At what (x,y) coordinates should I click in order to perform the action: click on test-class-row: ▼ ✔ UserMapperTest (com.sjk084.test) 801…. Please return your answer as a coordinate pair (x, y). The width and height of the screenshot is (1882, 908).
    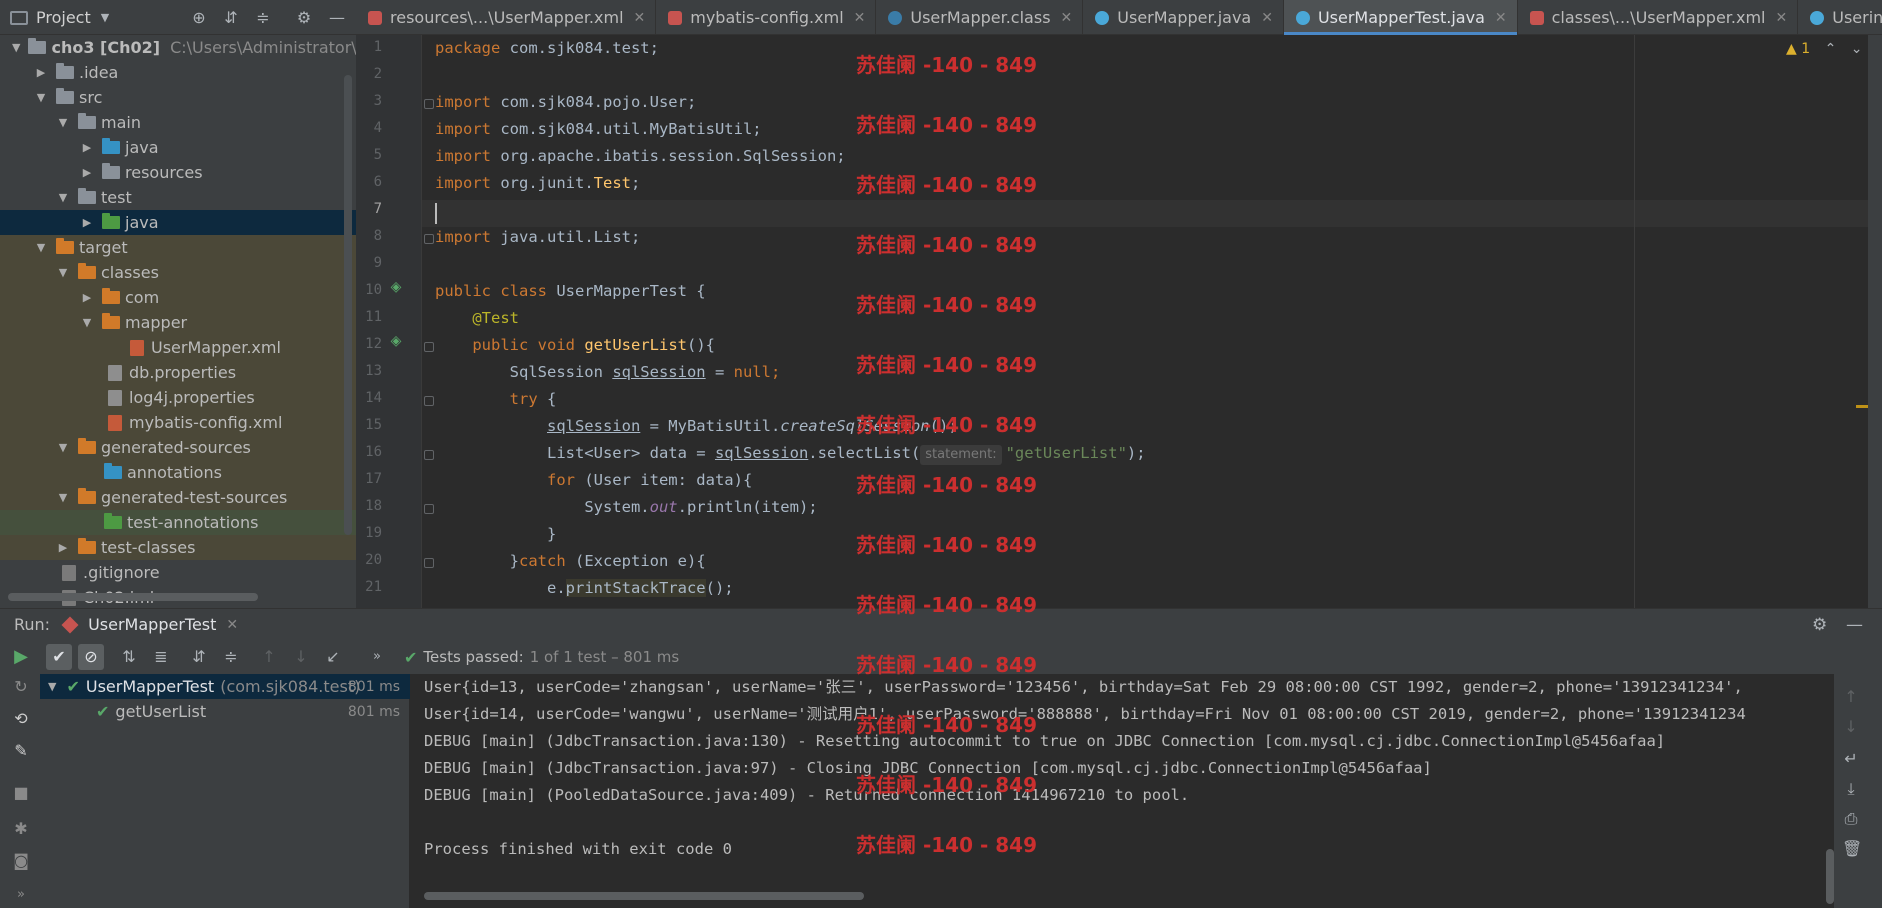
    Looking at the image, I should click on (225, 686).